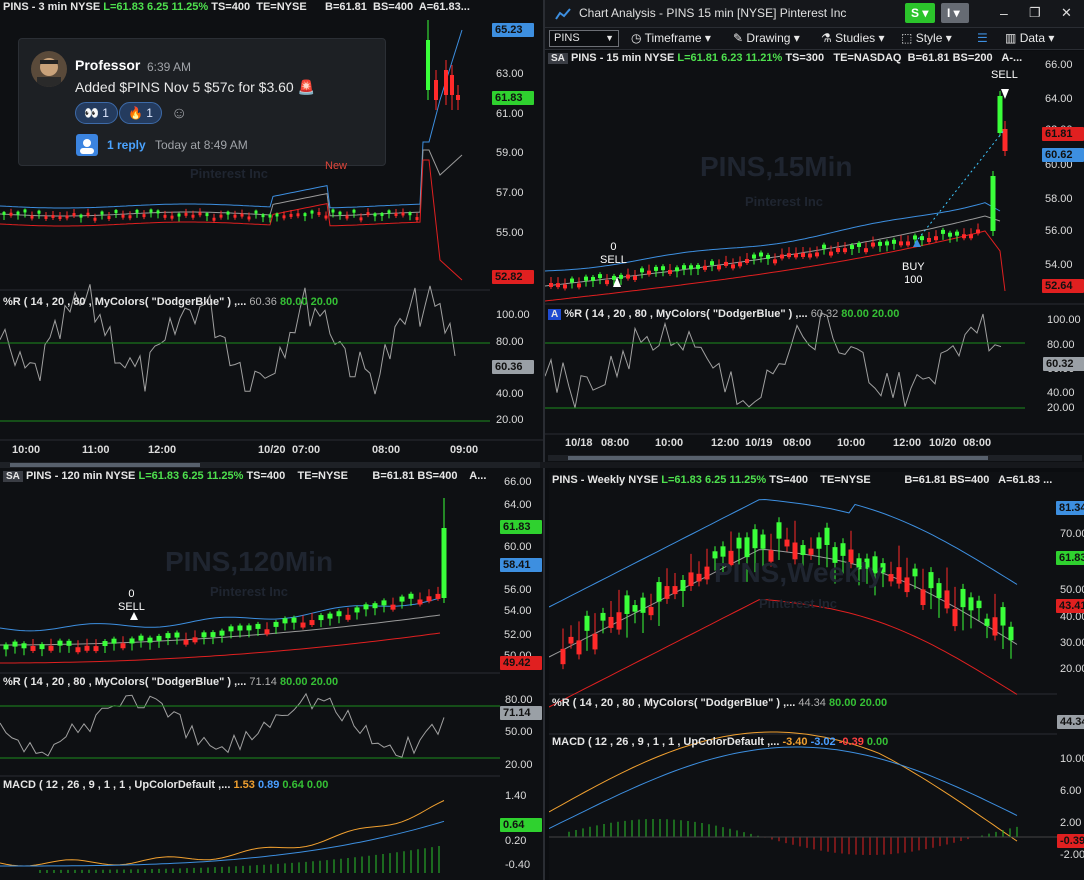 The height and width of the screenshot is (880, 1084). What do you see at coordinates (270, 465) in the screenshot?
I see `chart-3min-scrollbar` at bounding box center [270, 465].